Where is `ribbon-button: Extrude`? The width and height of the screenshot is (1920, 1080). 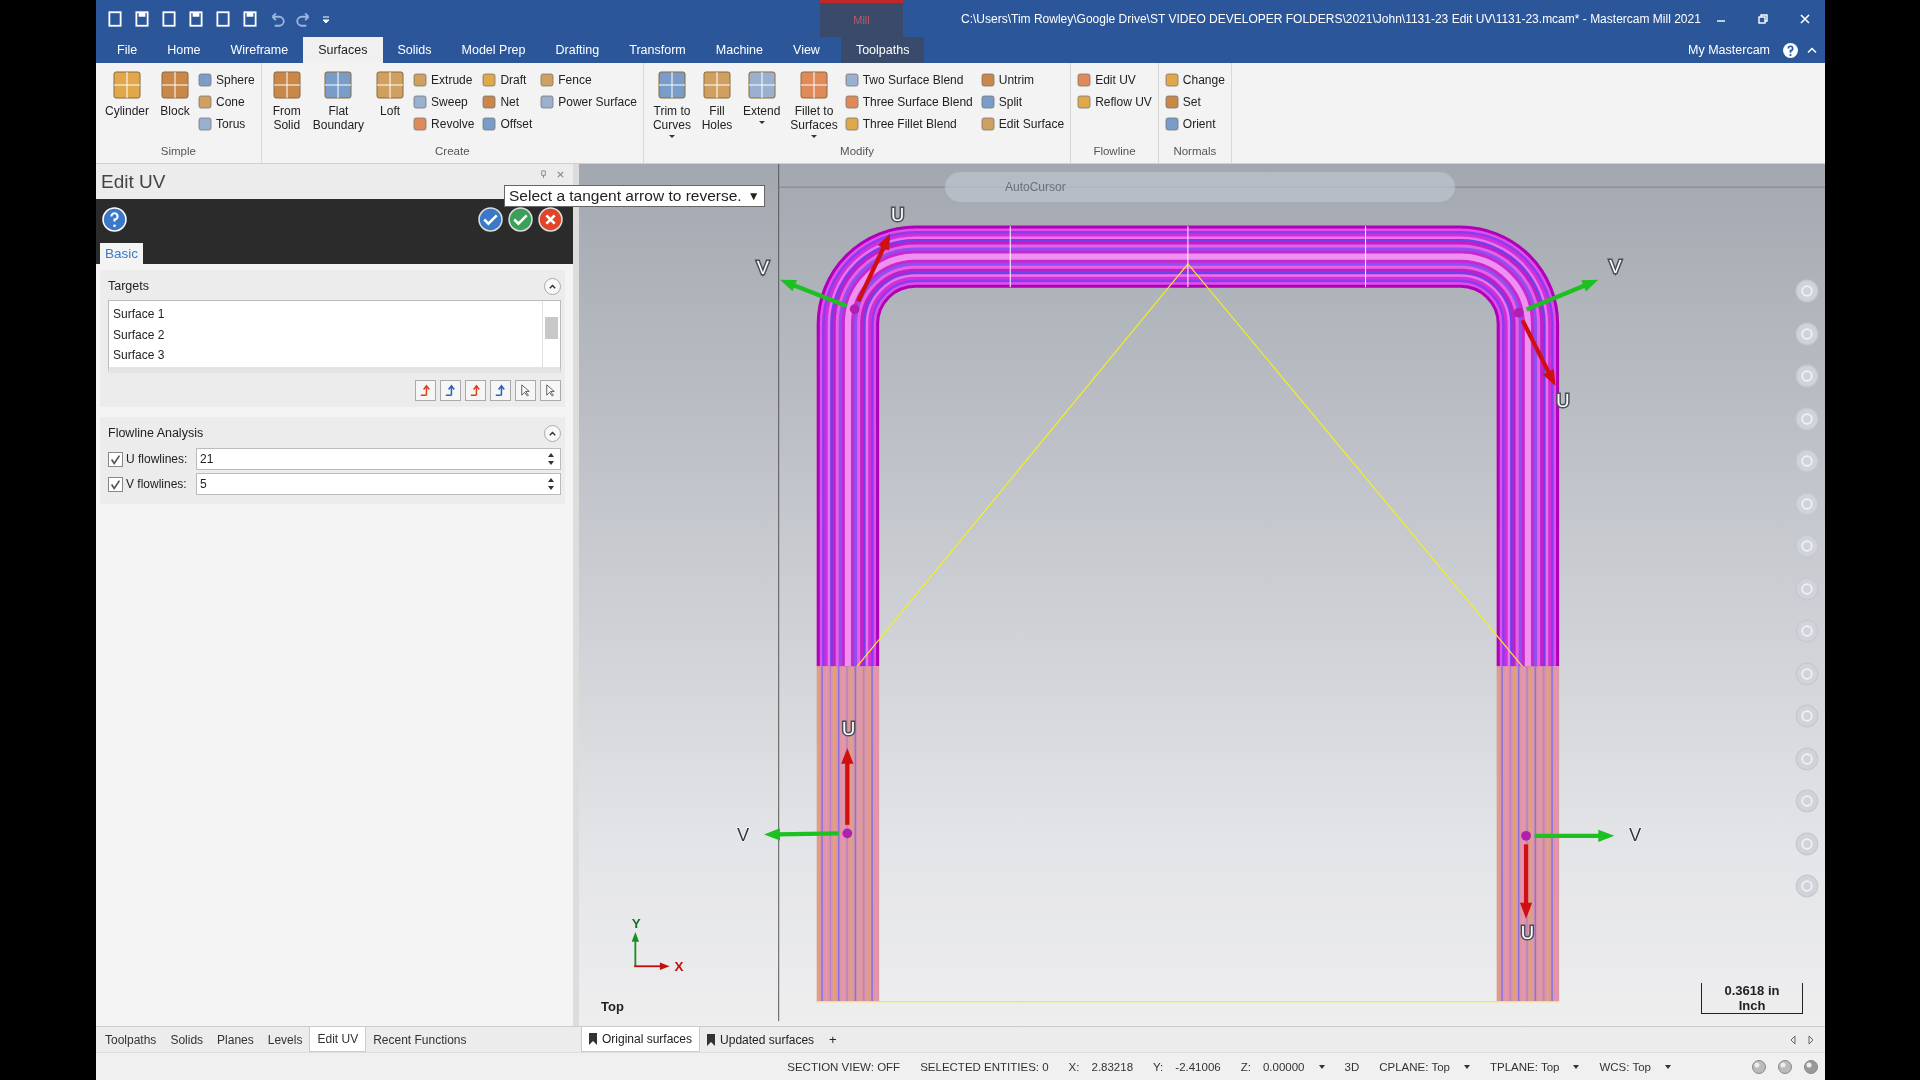 ribbon-button: Extrude is located at coordinates (444, 80).